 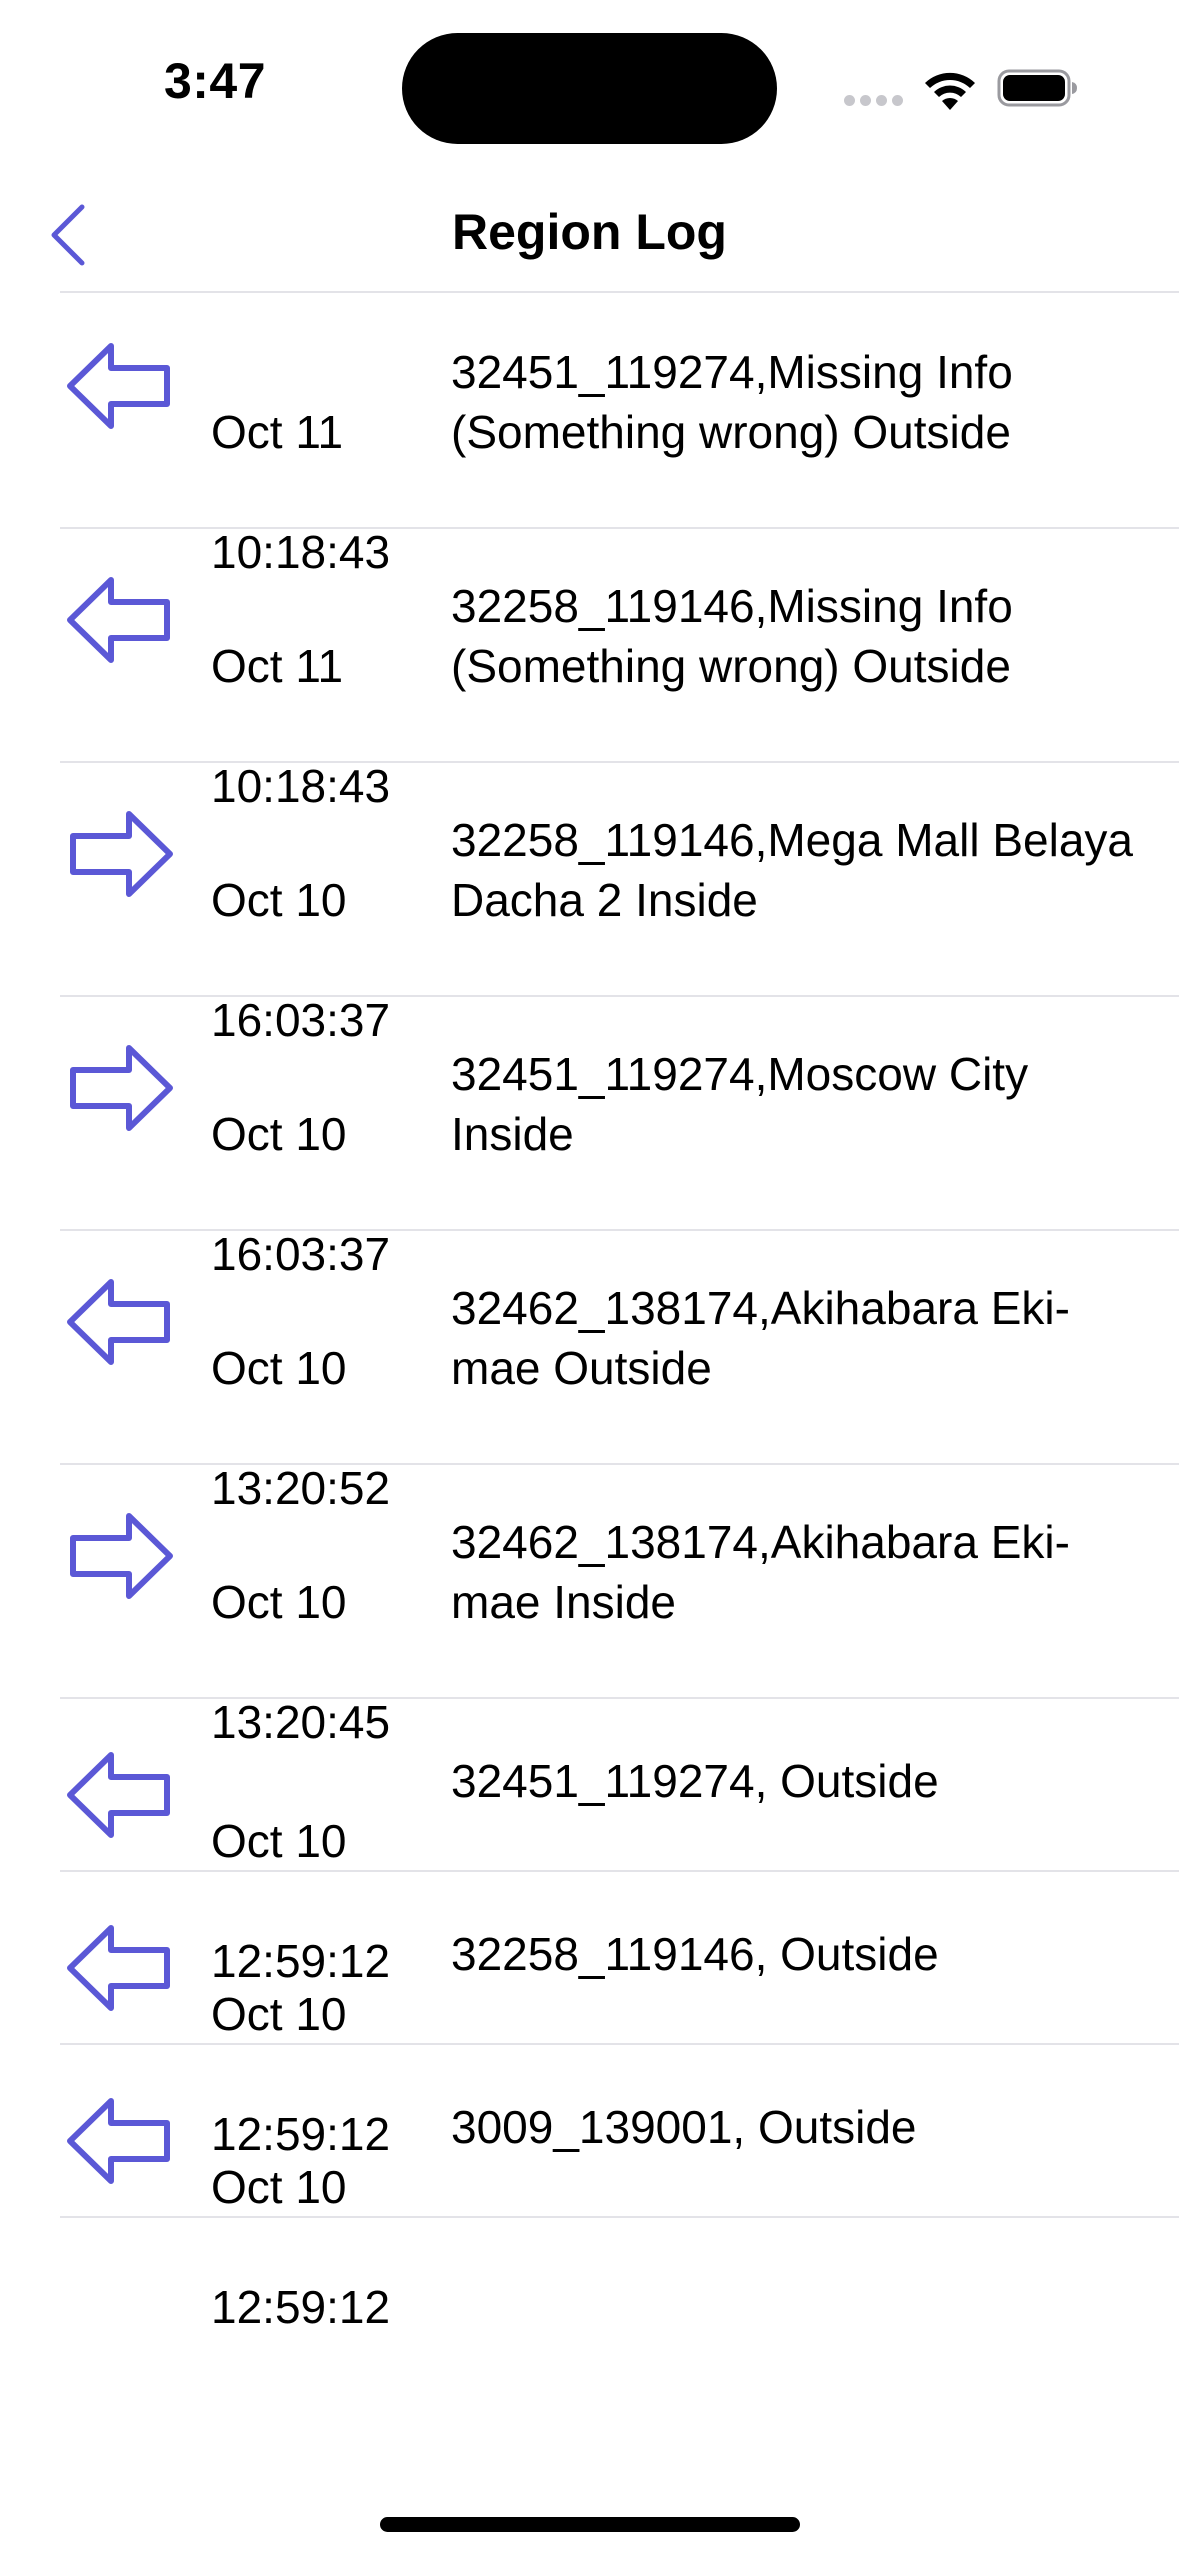 What do you see at coordinates (740, 1104) in the screenshot?
I see `log-message: 32451_119274,Moscow City Inside` at bounding box center [740, 1104].